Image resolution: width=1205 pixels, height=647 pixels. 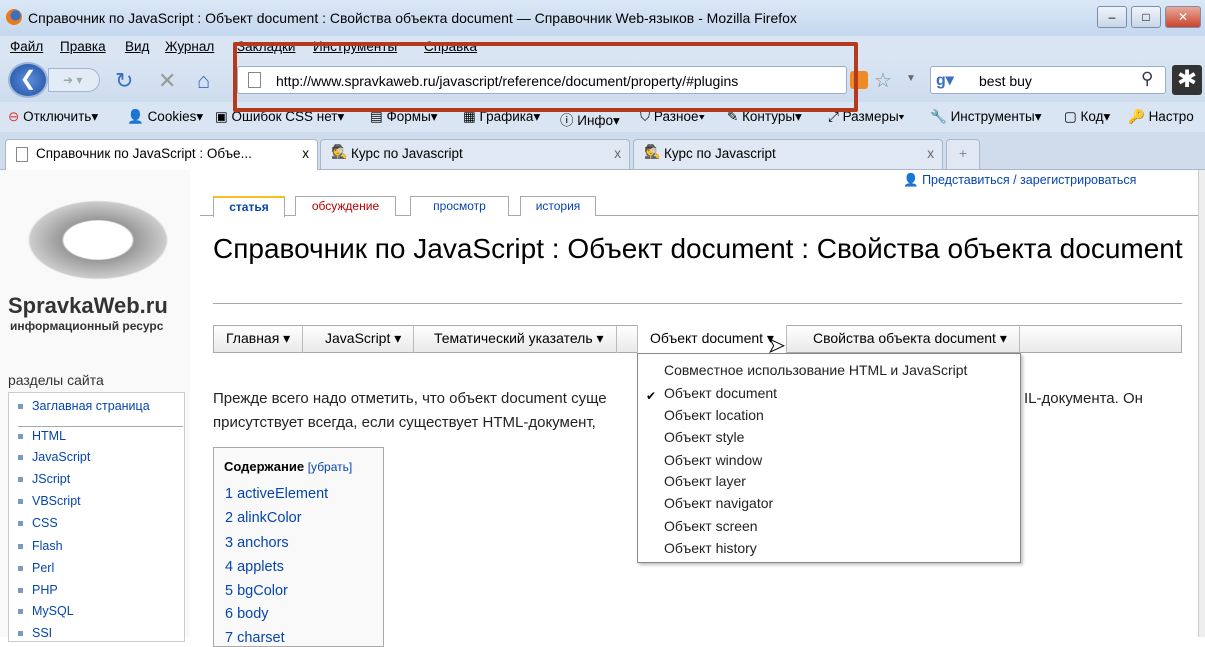 I want to click on tab-discussion: обсуждение, so click(x=345, y=206).